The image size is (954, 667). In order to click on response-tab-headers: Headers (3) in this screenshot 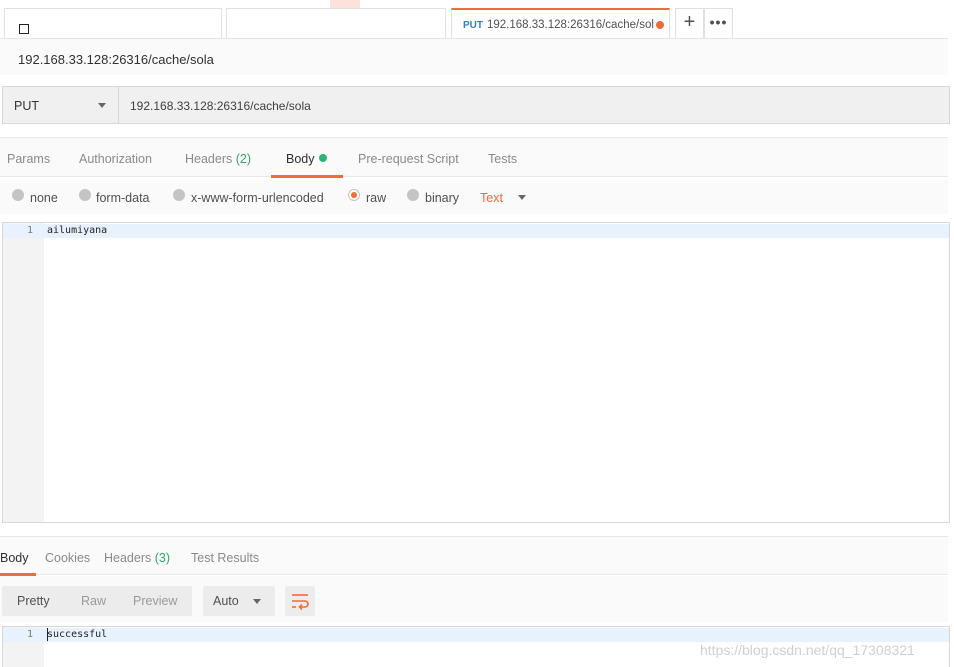, I will do `click(137, 558)`.